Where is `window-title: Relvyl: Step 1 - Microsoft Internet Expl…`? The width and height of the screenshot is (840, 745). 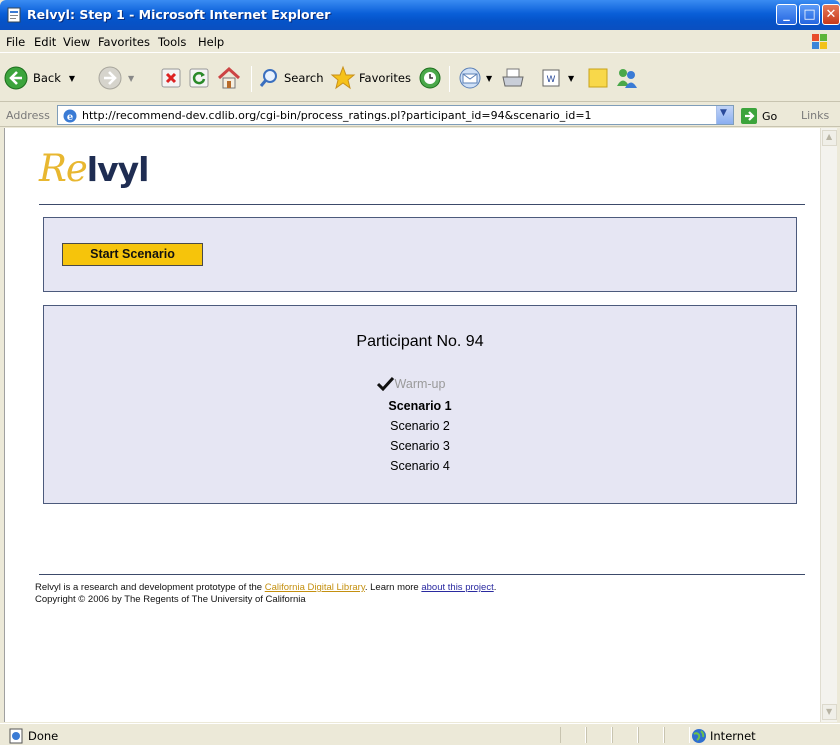 window-title: Relvyl: Step 1 - Microsoft Internet Expl… is located at coordinates (179, 14).